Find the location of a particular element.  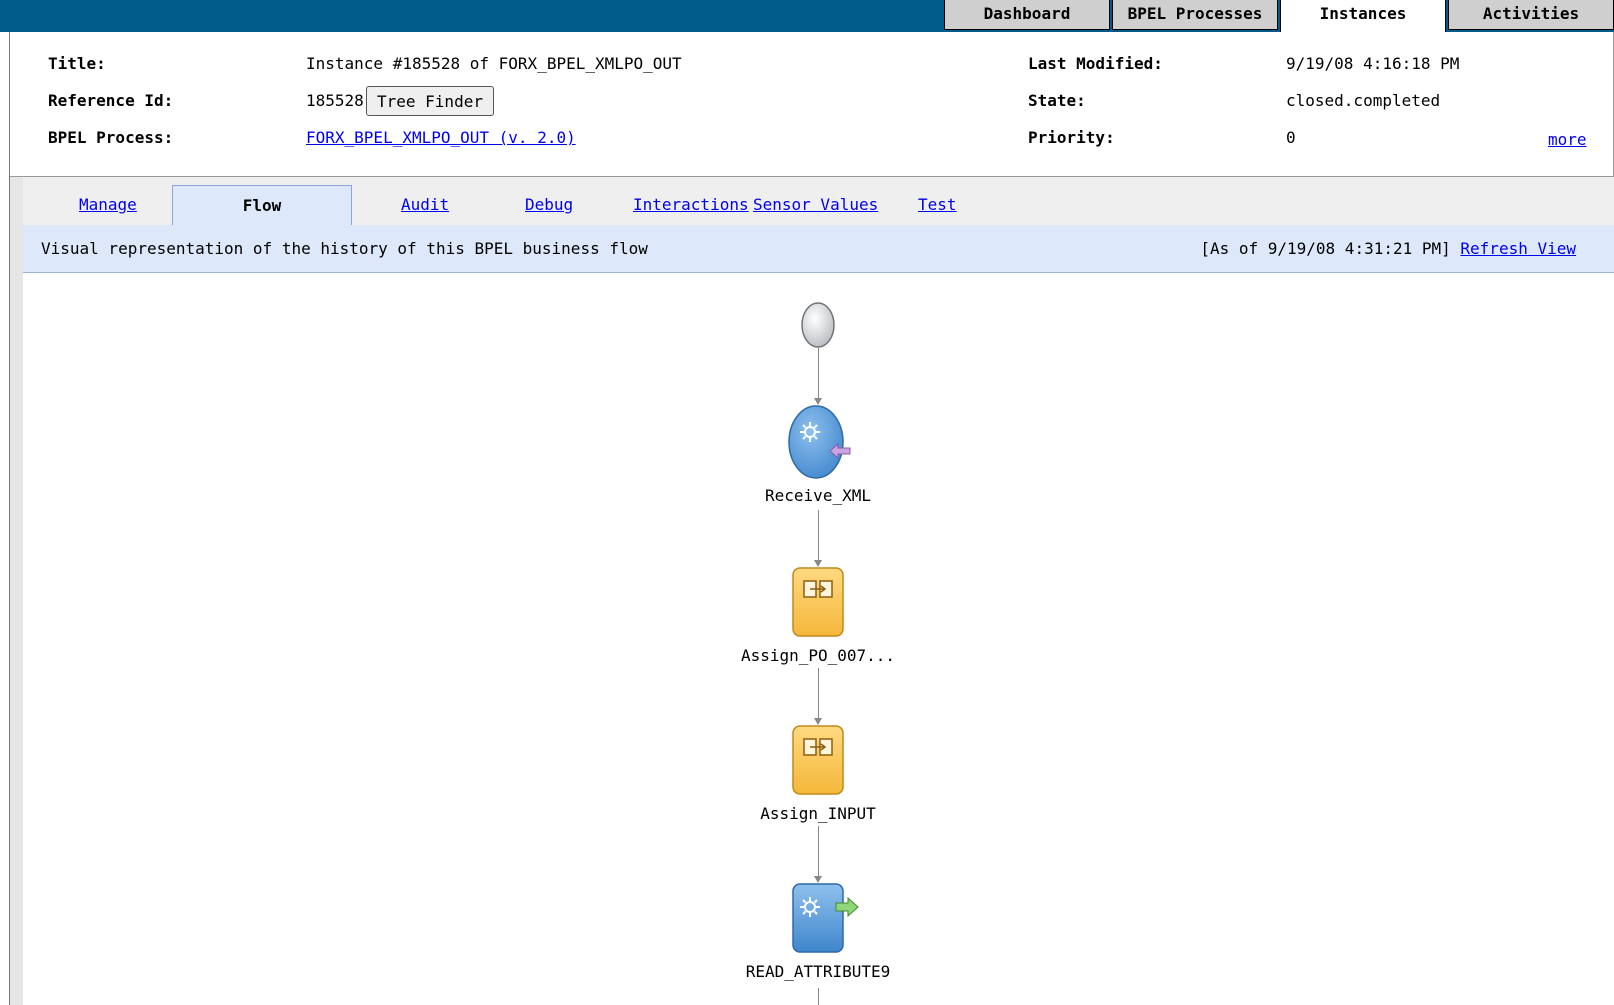

title-label: Title: is located at coordinates (77, 63).